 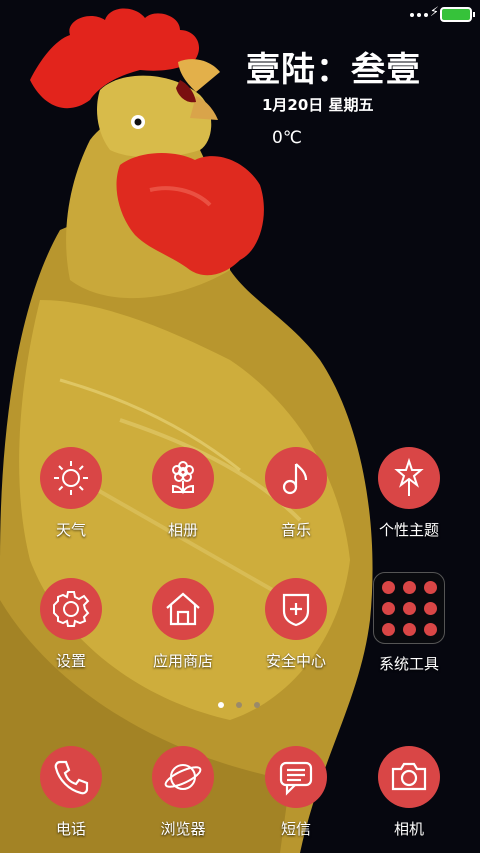 What do you see at coordinates (296, 777) in the screenshot?
I see `message-icon` at bounding box center [296, 777].